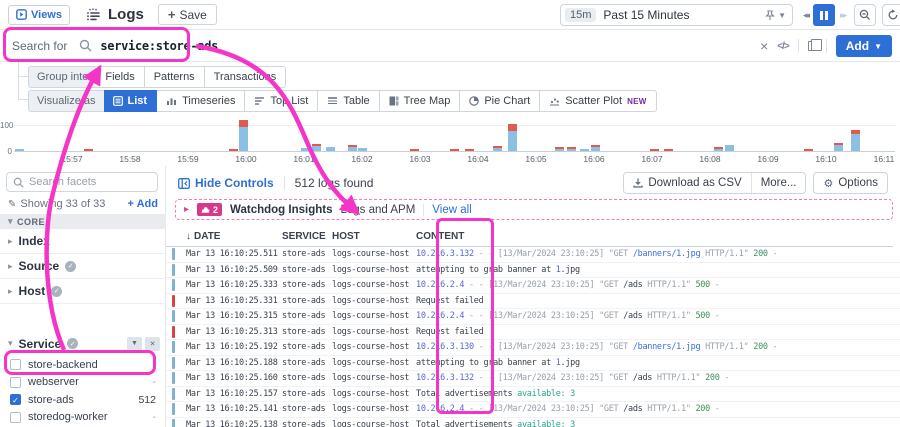 Image resolution: width=900 pixels, height=427 pixels. Describe the element at coordinates (82, 182) in the screenshot. I see `facet-search-input: Search facets` at that location.